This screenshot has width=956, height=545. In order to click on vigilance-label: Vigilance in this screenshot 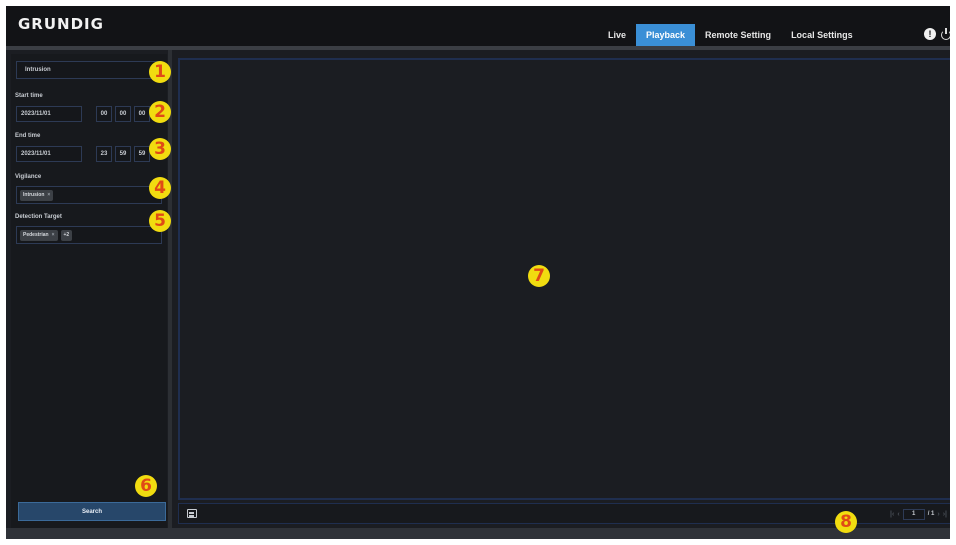, I will do `click(28, 177)`.